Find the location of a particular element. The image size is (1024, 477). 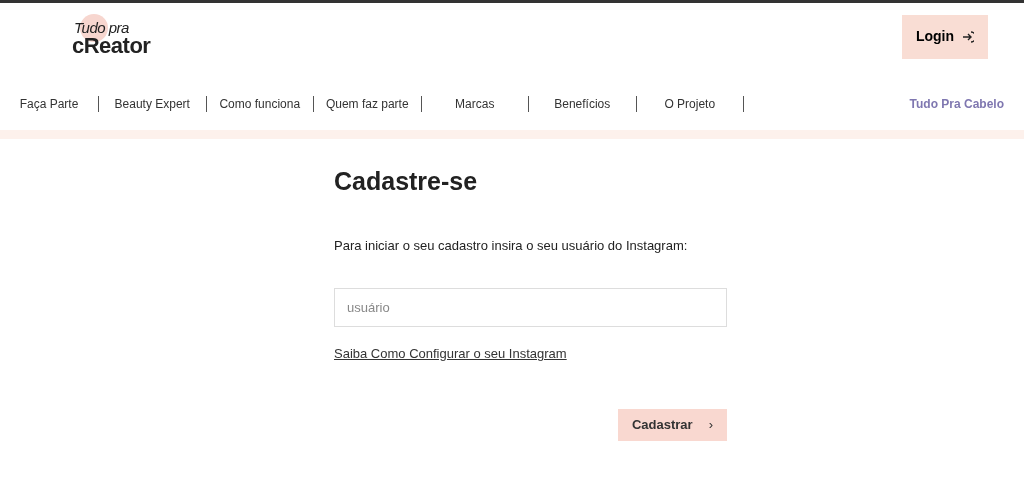

instruction-text: Para iniciar o seu cadastro insira o seu usuário do Instagram: is located at coordinates (511, 245).